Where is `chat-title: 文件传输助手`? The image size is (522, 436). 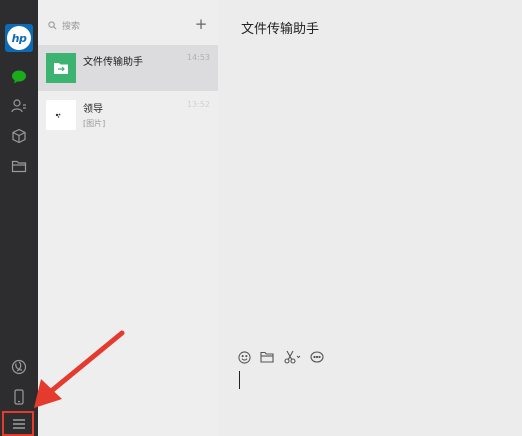 chat-title: 文件传输助手 is located at coordinates (280, 29).